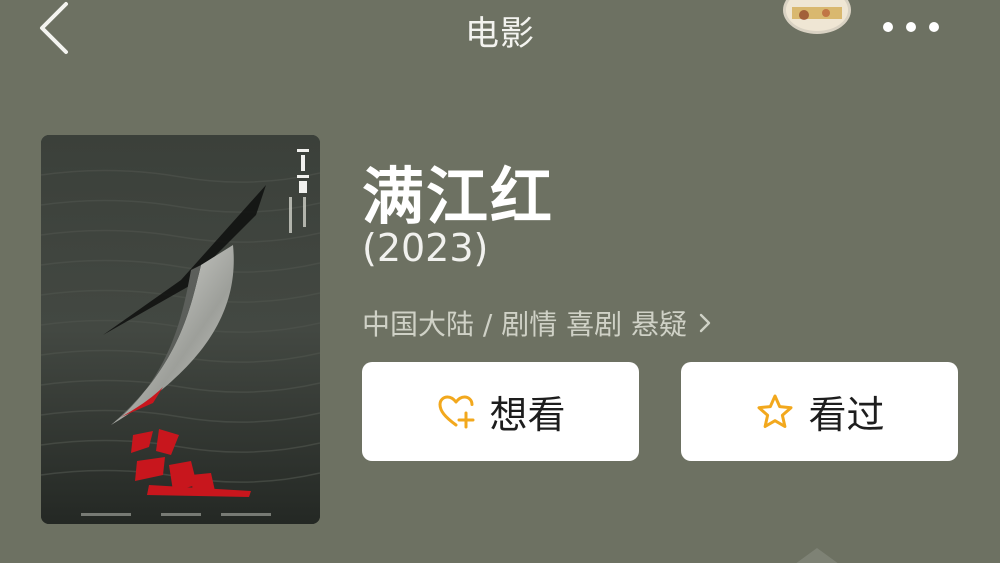 The image size is (1000, 563). What do you see at coordinates (817, 15) in the screenshot?
I see `avatar-image` at bounding box center [817, 15].